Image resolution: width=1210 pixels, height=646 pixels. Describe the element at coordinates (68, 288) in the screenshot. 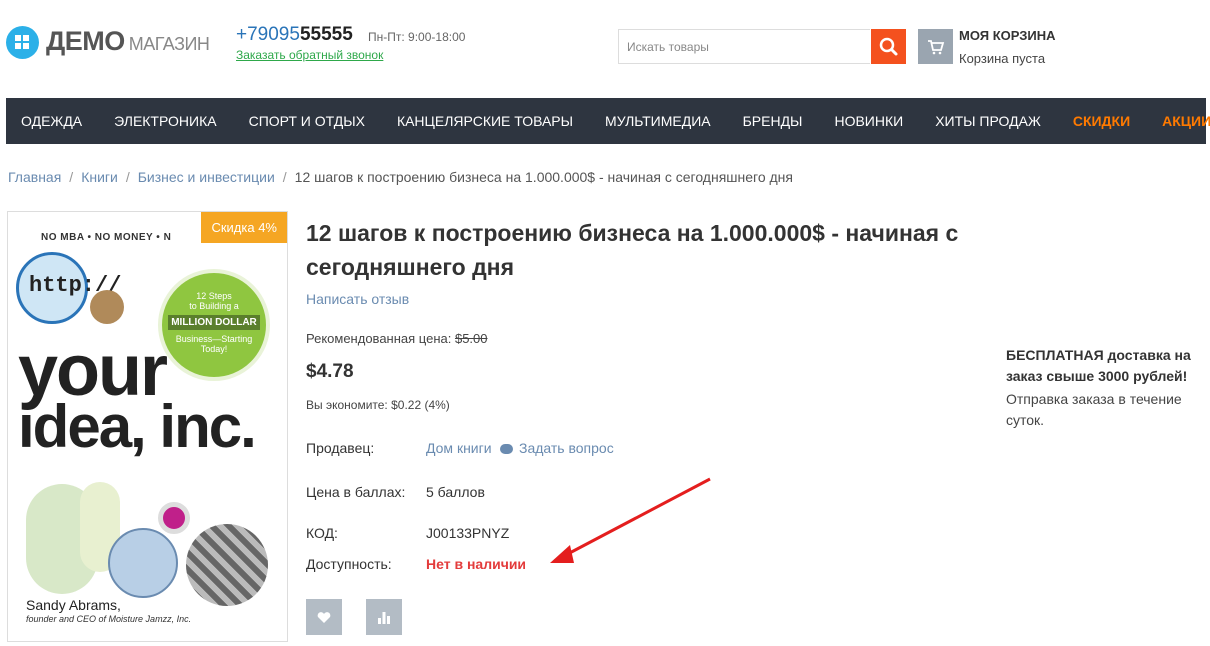

I see `cover-http-circle: http://` at that location.